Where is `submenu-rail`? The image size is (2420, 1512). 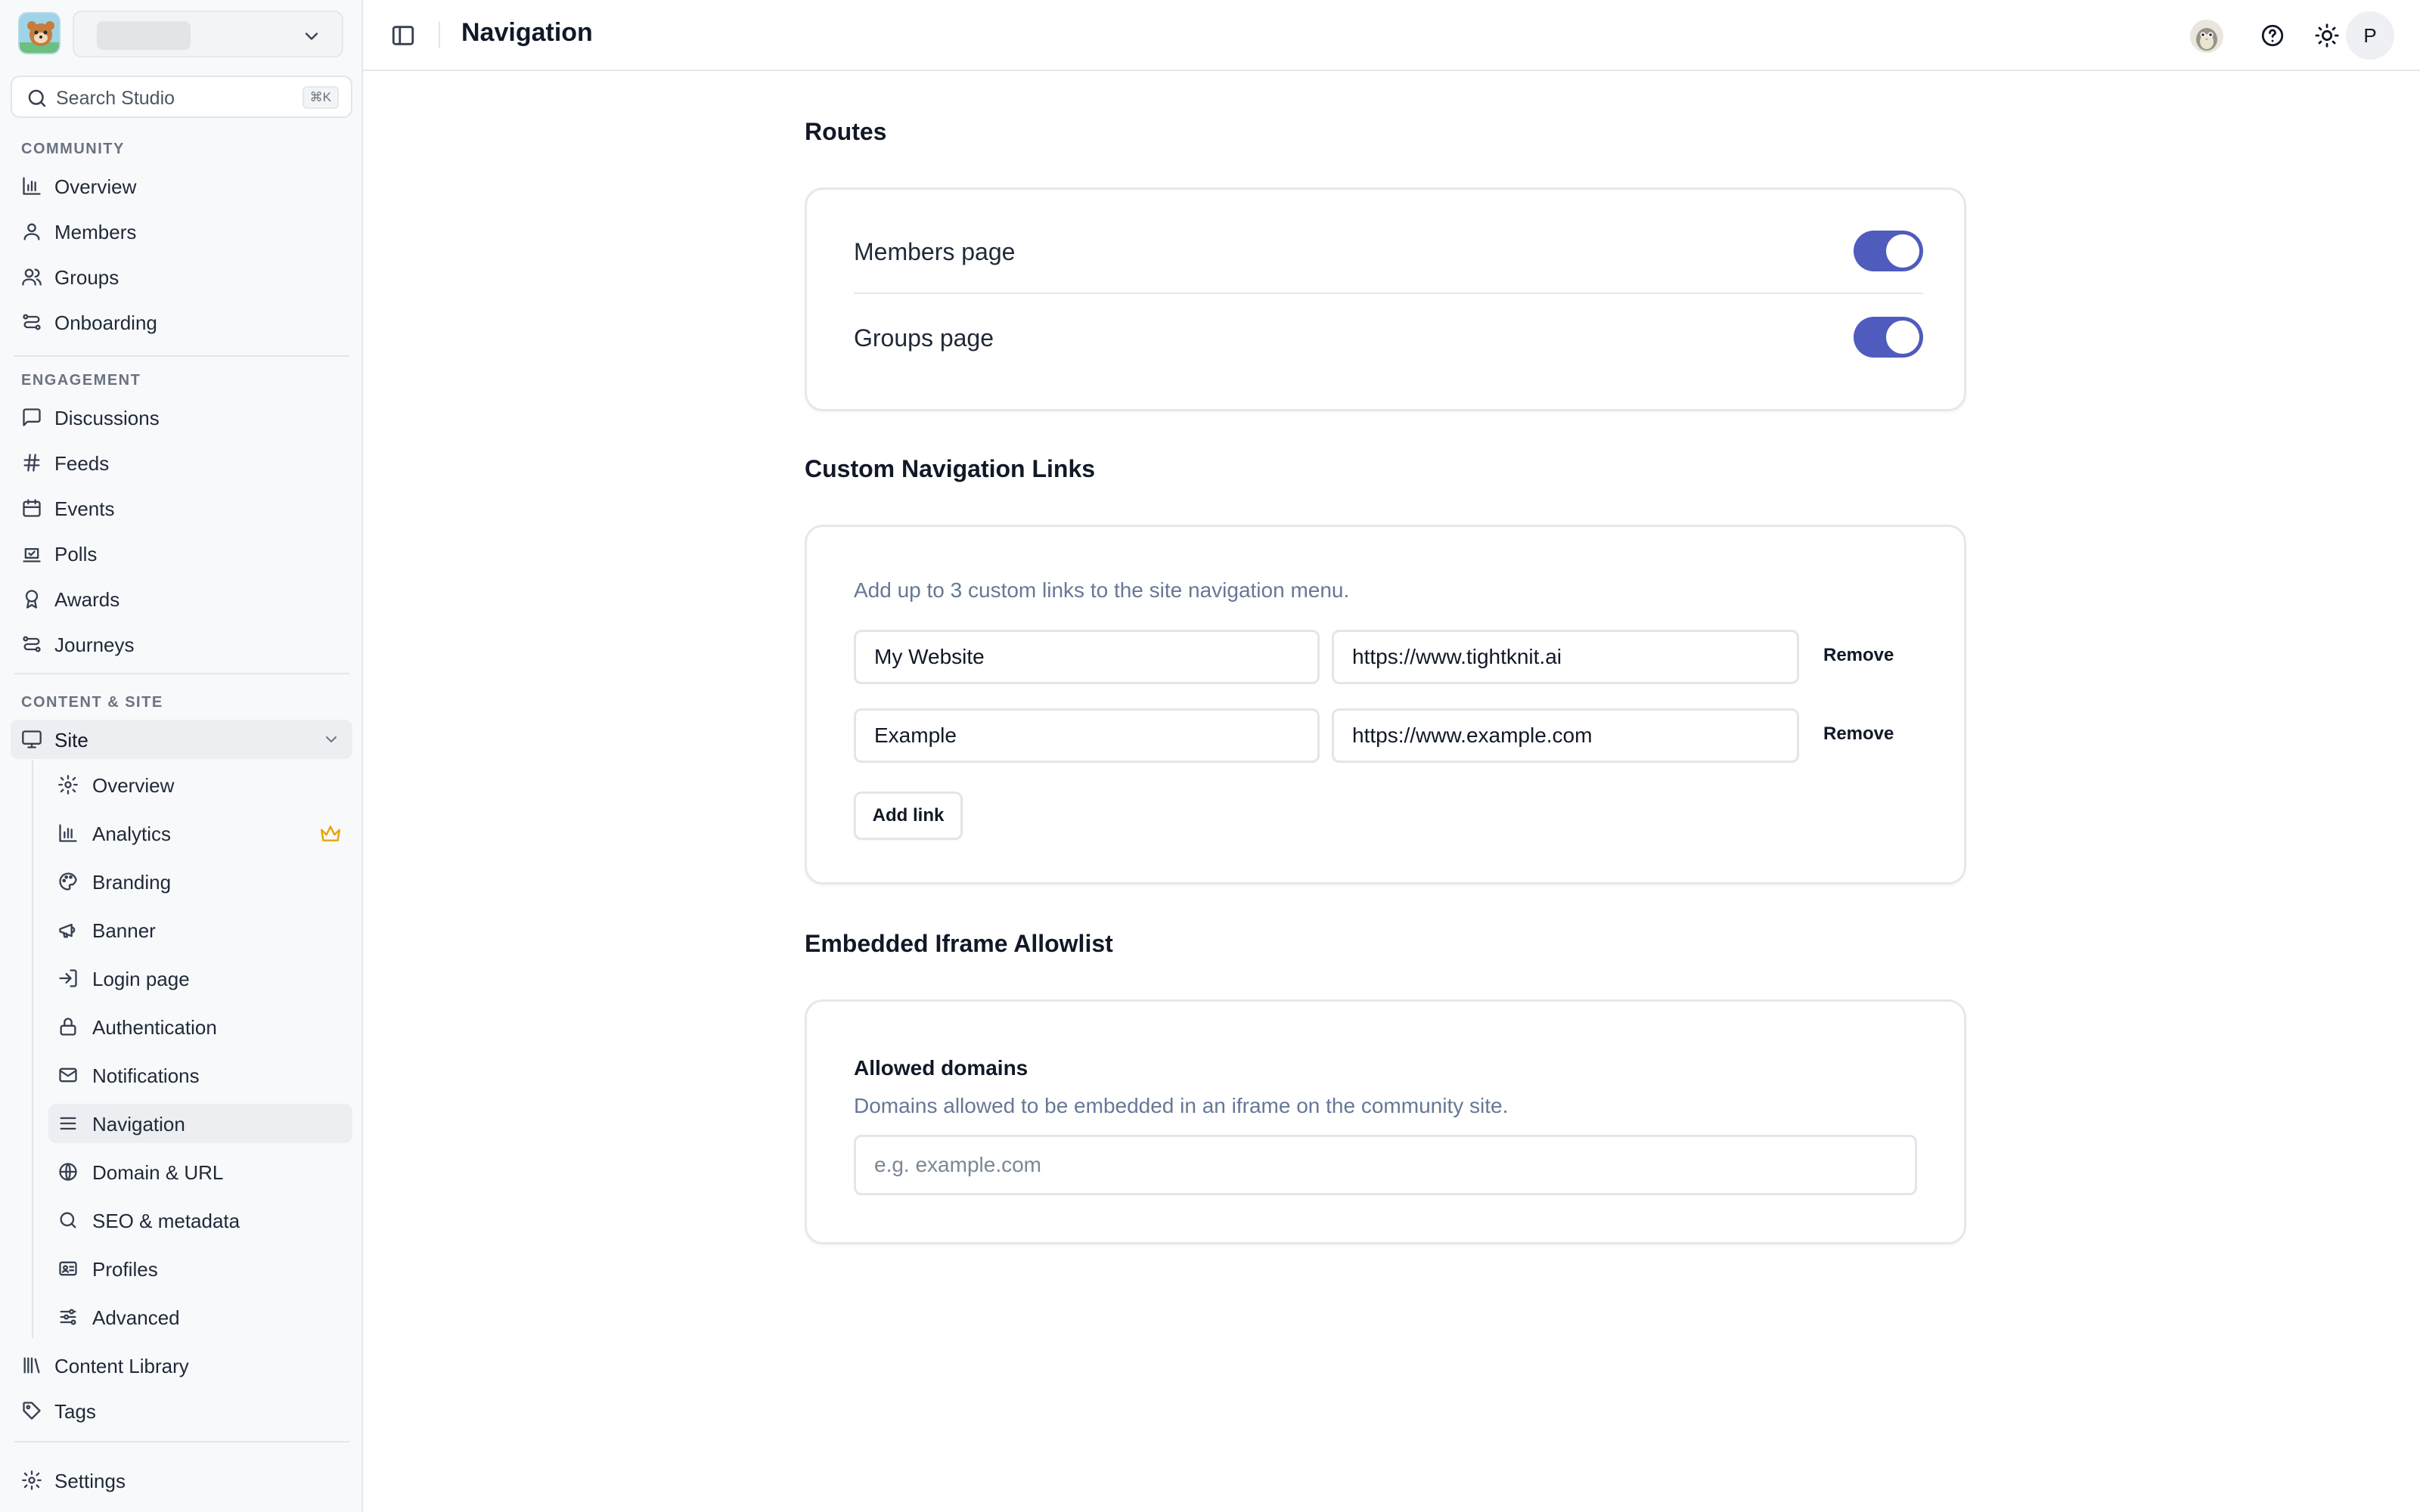 submenu-rail is located at coordinates (32, 1049).